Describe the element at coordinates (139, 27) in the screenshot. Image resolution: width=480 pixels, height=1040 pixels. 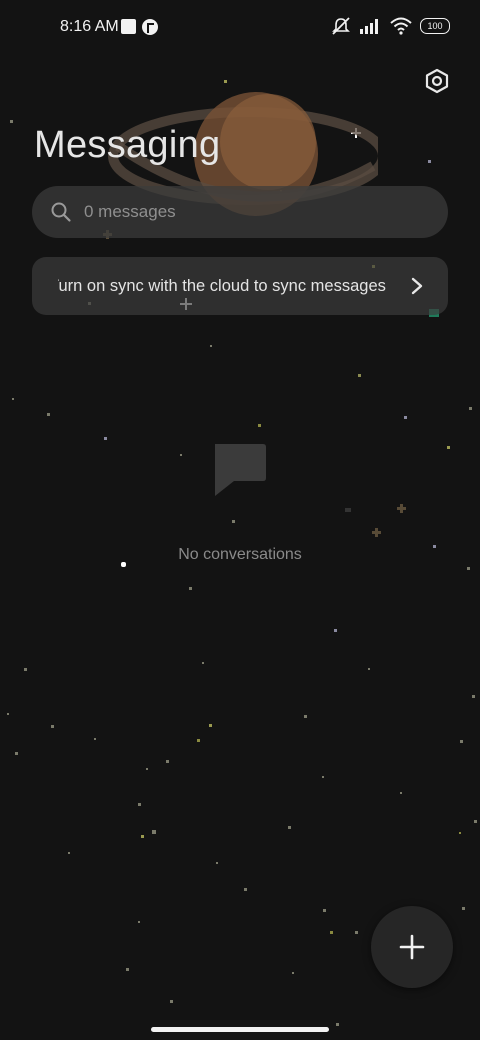
I see `status-notifications` at that location.